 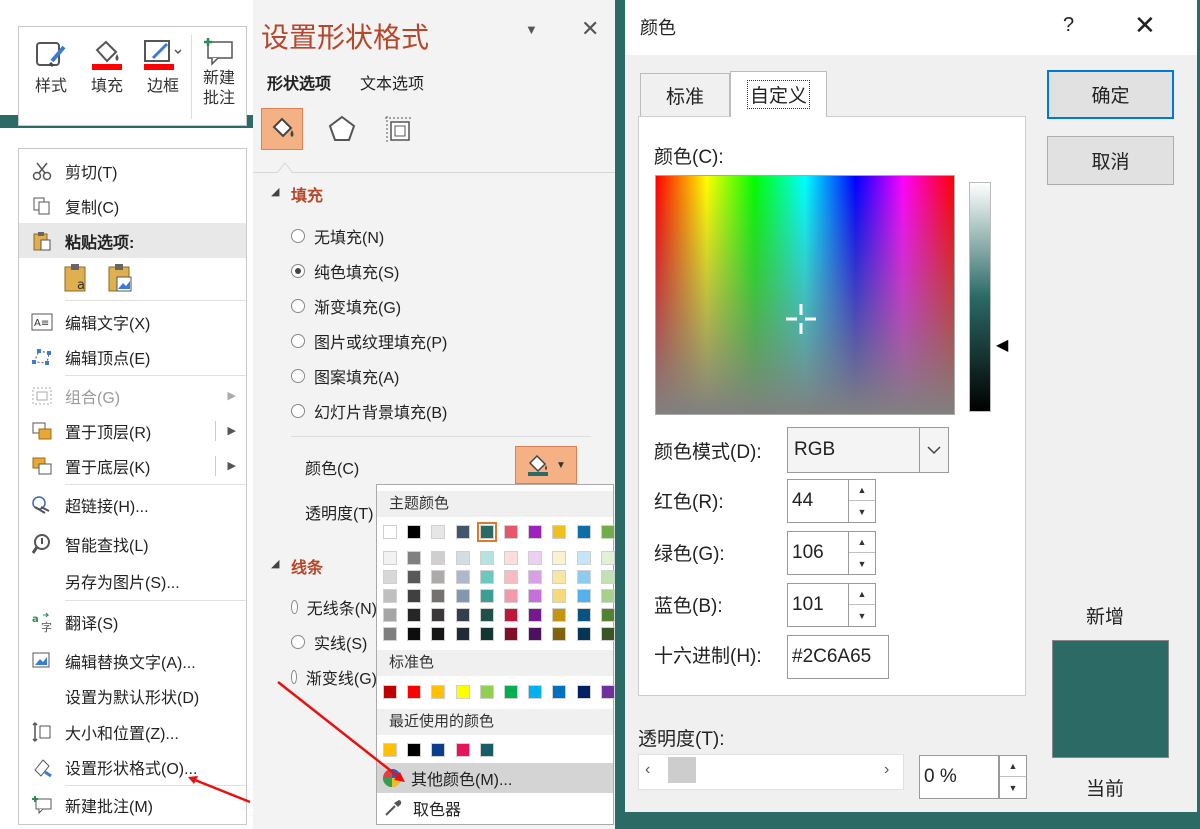 What do you see at coordinates (1110, 94) in the screenshot?
I see `ok-button: 确定` at bounding box center [1110, 94].